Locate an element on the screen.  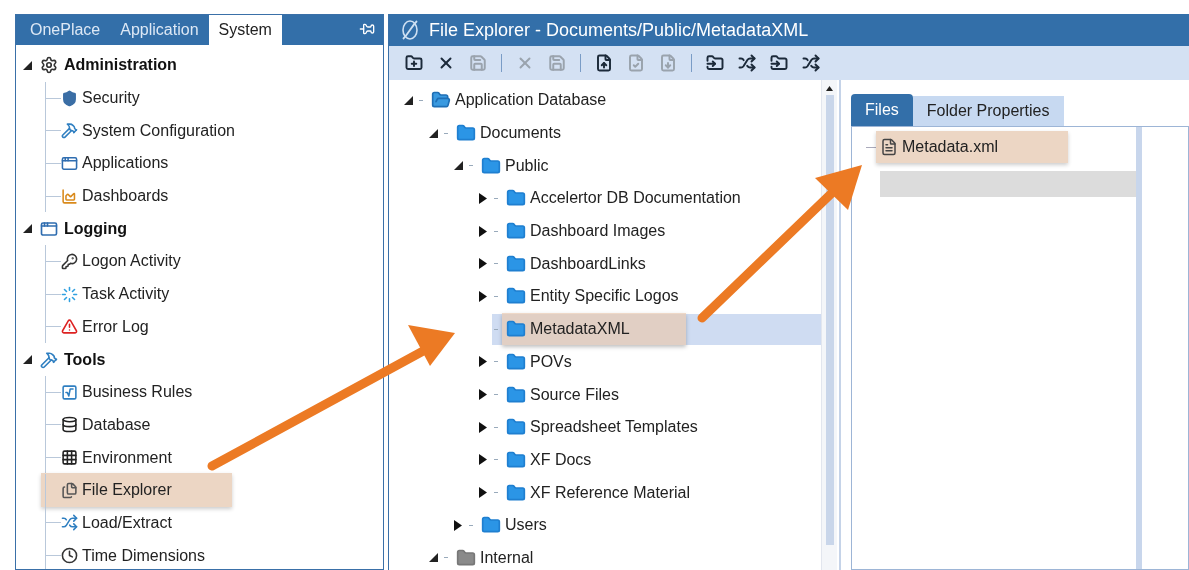
key-icon is located at coordinates (69, 261).